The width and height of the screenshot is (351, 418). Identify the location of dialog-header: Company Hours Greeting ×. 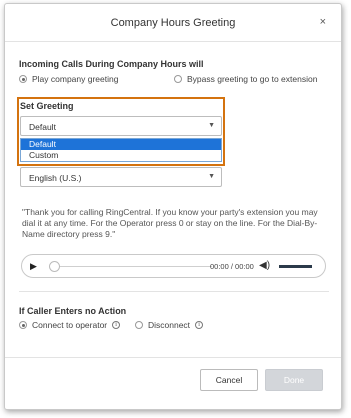
(173, 23).